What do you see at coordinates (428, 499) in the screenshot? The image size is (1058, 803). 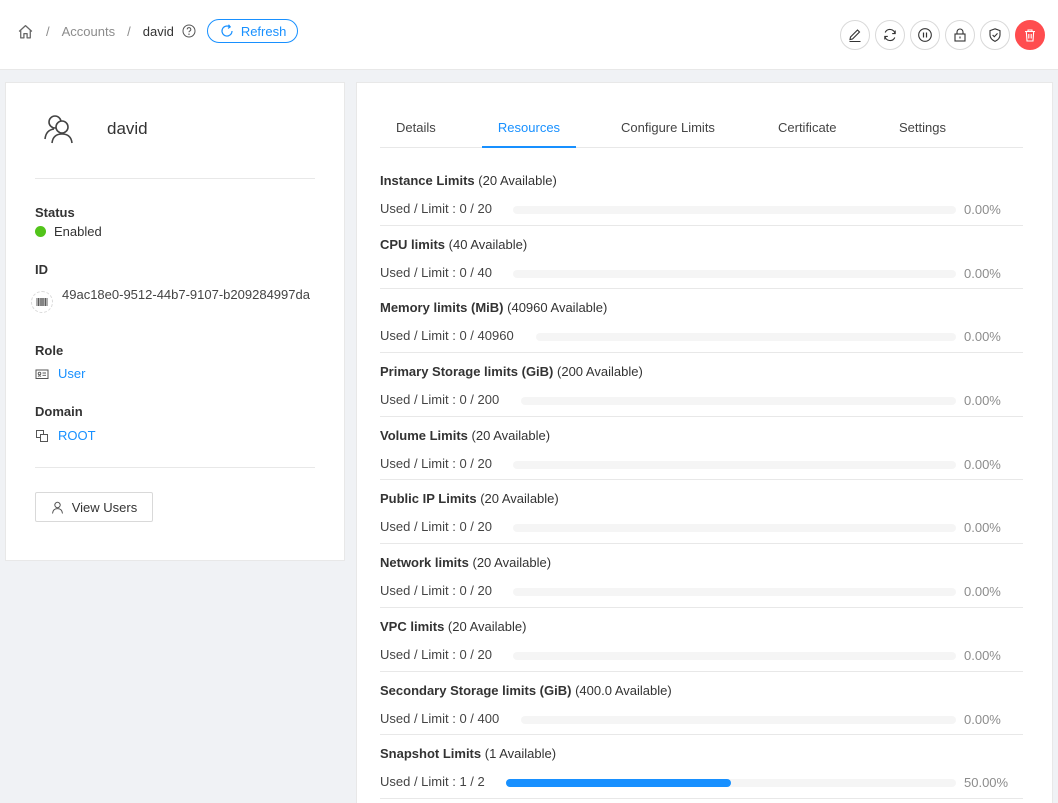 I see `resource-name: Public IP Limits` at bounding box center [428, 499].